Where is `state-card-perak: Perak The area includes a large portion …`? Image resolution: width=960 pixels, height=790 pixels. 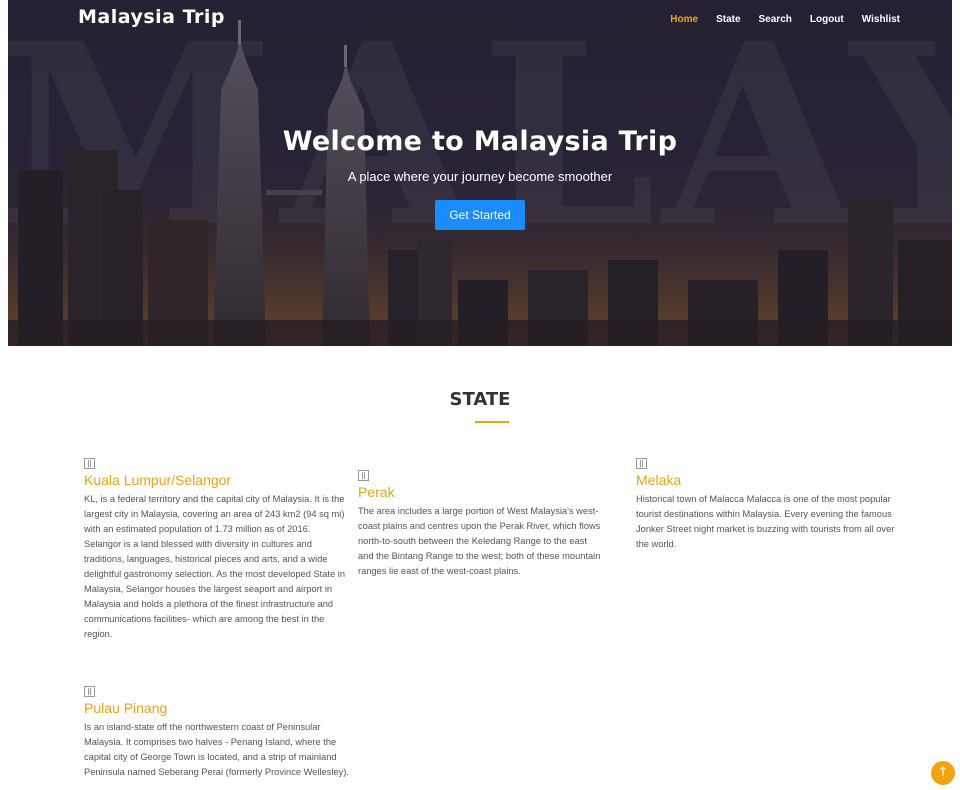
state-card-perak: Perak The area includes a large portion … is located at coordinates (481, 524).